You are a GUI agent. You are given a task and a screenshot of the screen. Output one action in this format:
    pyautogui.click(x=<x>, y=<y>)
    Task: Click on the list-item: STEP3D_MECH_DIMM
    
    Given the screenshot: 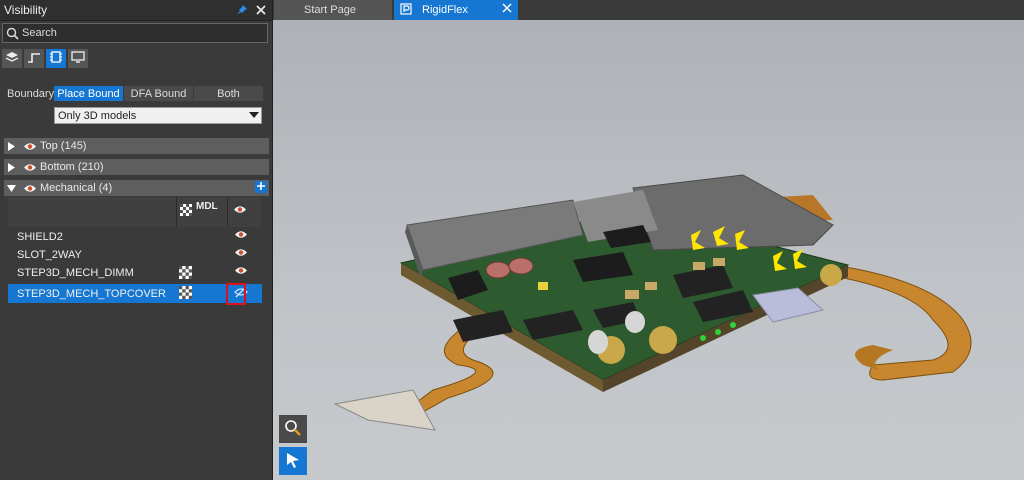 What is the action you would take?
    pyautogui.click(x=135, y=273)
    